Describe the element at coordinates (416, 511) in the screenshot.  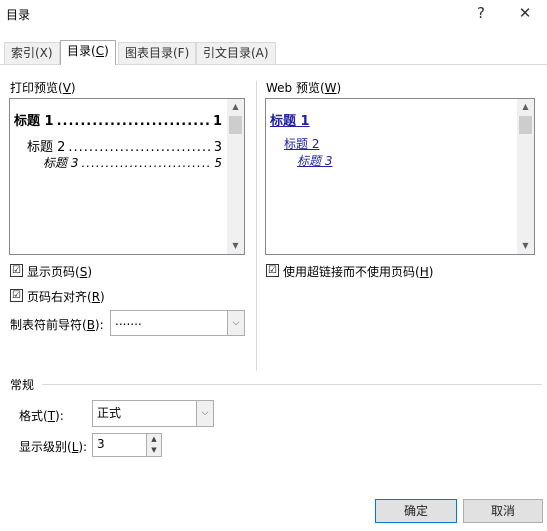
I see `ok-button: 确定` at that location.